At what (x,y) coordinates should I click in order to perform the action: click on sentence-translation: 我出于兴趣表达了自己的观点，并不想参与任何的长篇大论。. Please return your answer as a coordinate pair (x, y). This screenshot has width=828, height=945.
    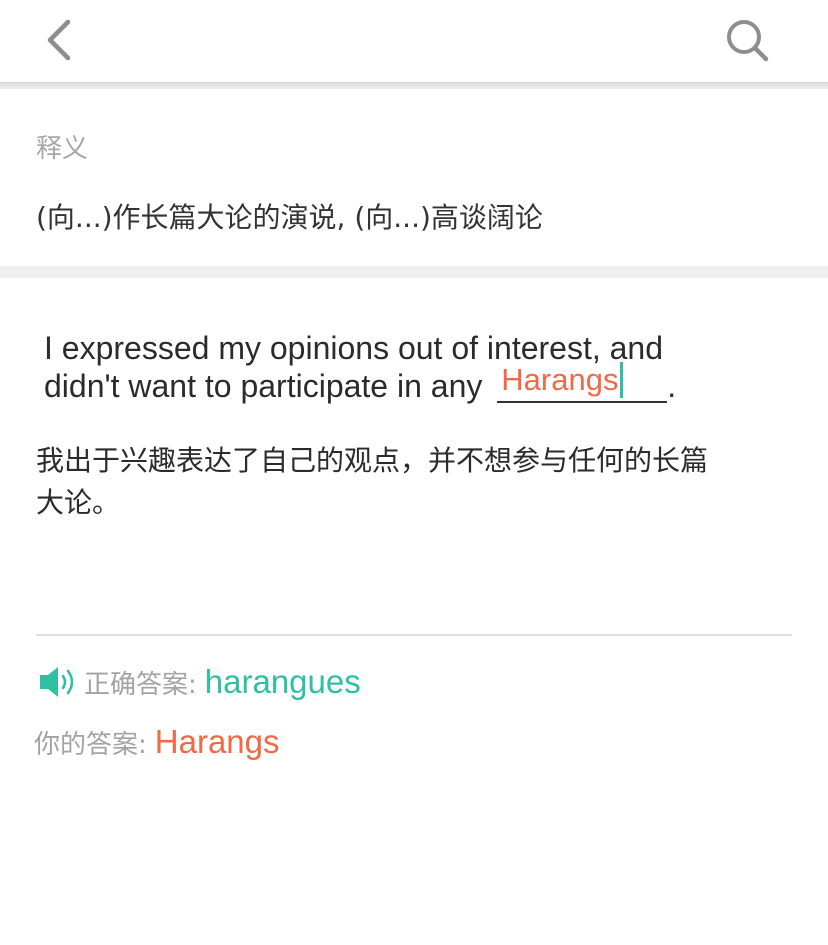
    Looking at the image, I should click on (372, 481).